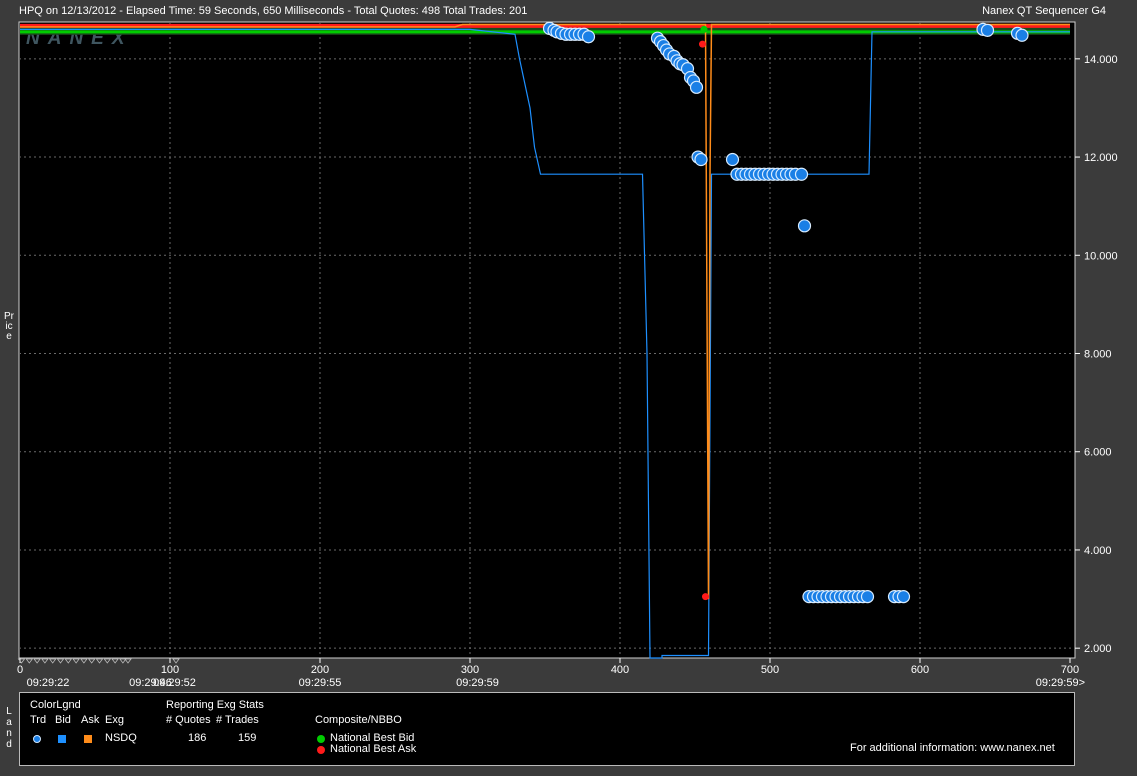 Image resolution: width=1137 pixels, height=776 pixels. Describe the element at coordinates (358, 720) in the screenshot. I see `composite-title: Composite/NBBO` at that location.